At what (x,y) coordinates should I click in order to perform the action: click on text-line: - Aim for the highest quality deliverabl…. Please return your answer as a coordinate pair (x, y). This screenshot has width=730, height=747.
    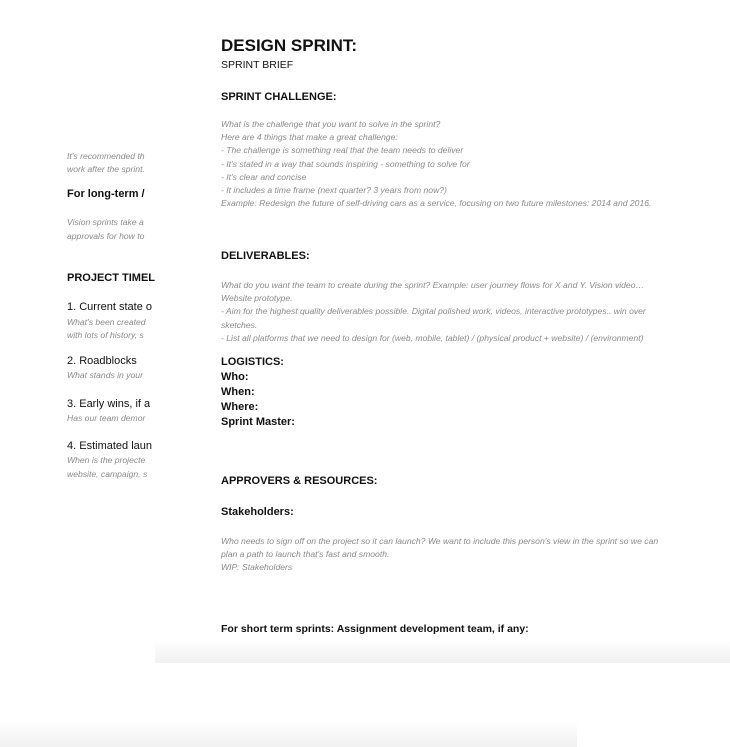
    Looking at the image, I should click on (433, 318).